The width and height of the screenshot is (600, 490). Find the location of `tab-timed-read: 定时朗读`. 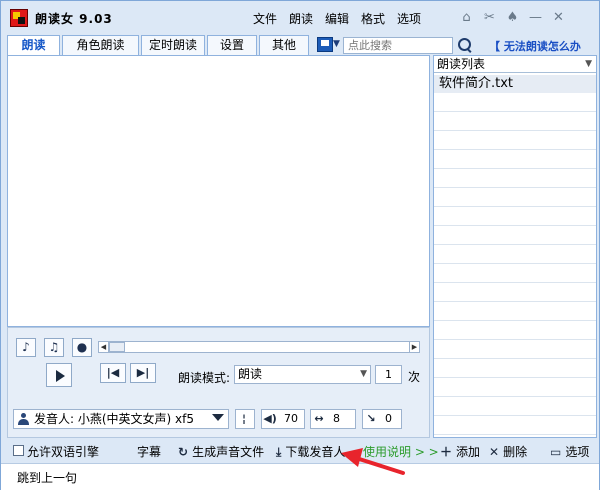

tab-timed-read: 定时朗读 is located at coordinates (173, 45).